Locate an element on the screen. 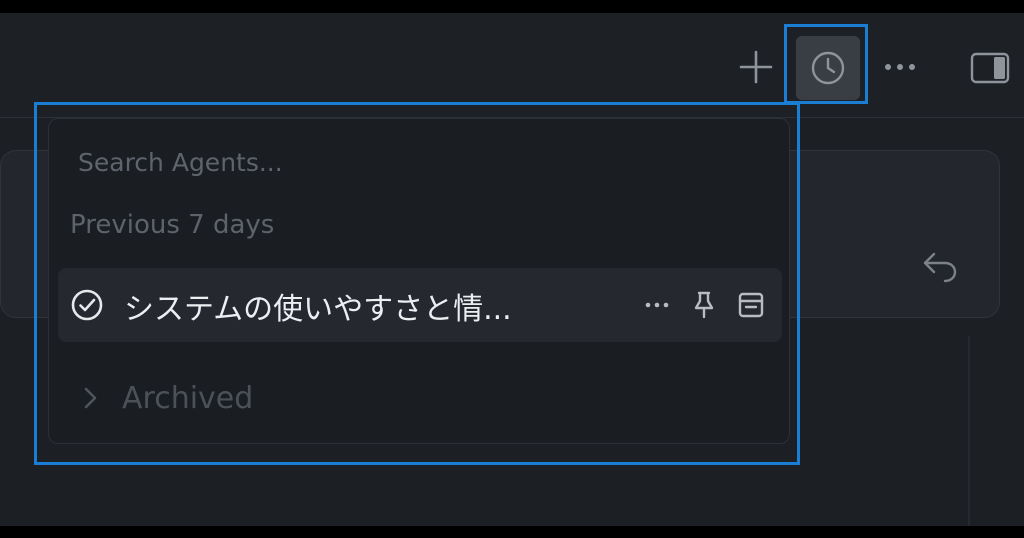 The width and height of the screenshot is (1024, 538). vertical-divider is located at coordinates (969, 431).